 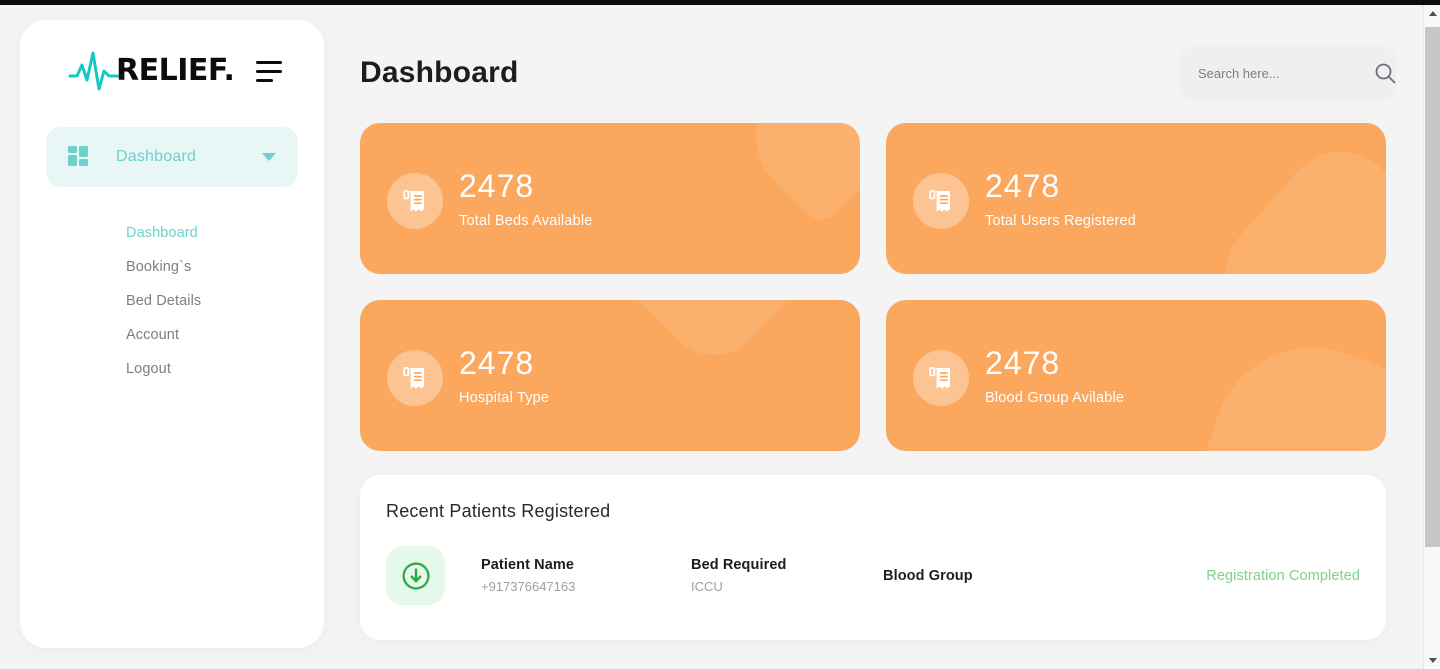 What do you see at coordinates (707, 586) in the screenshot?
I see `bed-required-value: ICCU` at bounding box center [707, 586].